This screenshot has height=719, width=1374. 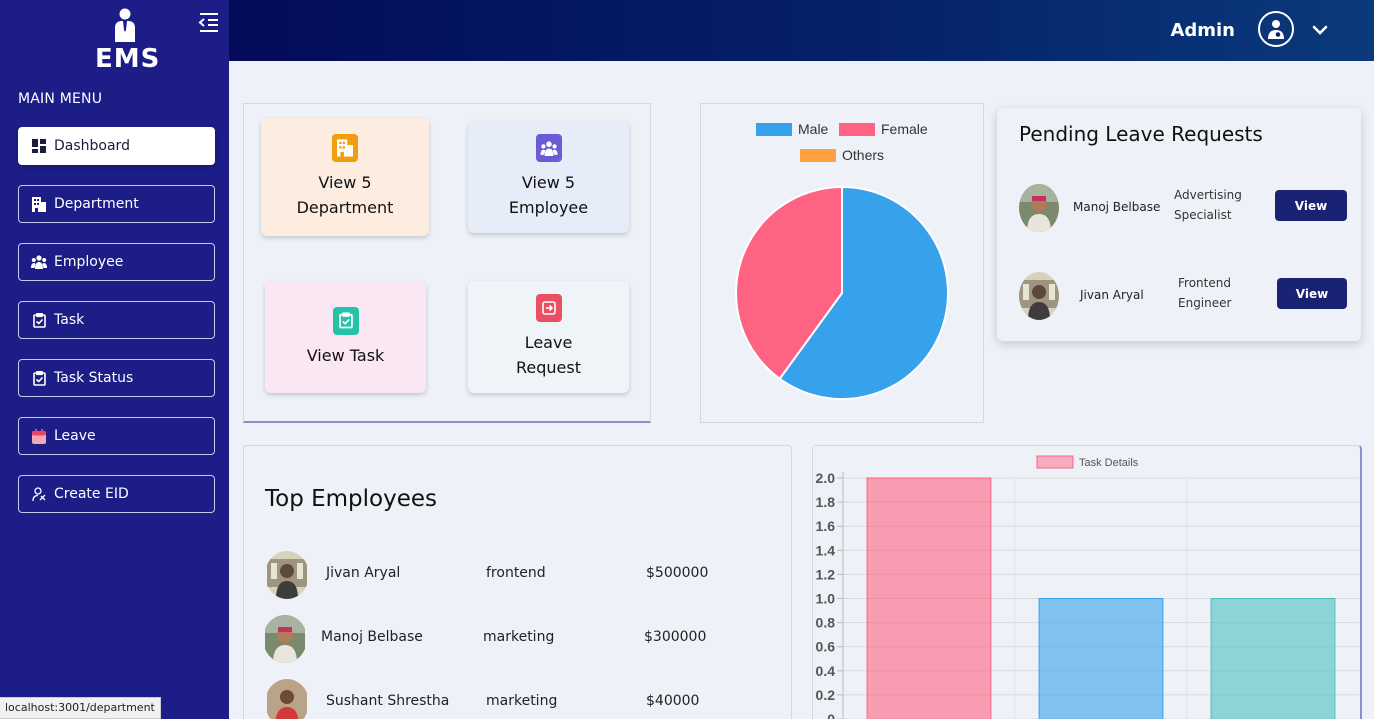 What do you see at coordinates (842, 292) in the screenshot?
I see `gender-pie-chart` at bounding box center [842, 292].